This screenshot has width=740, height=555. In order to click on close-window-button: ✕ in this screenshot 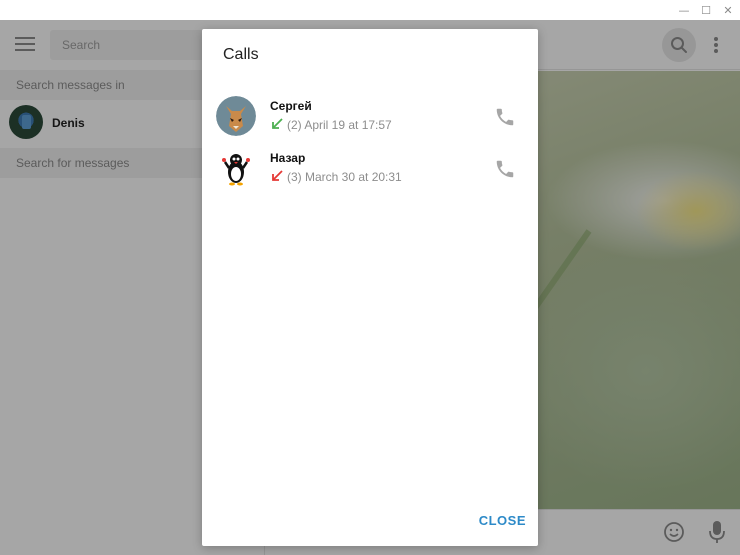, I will do `click(728, 10)`.